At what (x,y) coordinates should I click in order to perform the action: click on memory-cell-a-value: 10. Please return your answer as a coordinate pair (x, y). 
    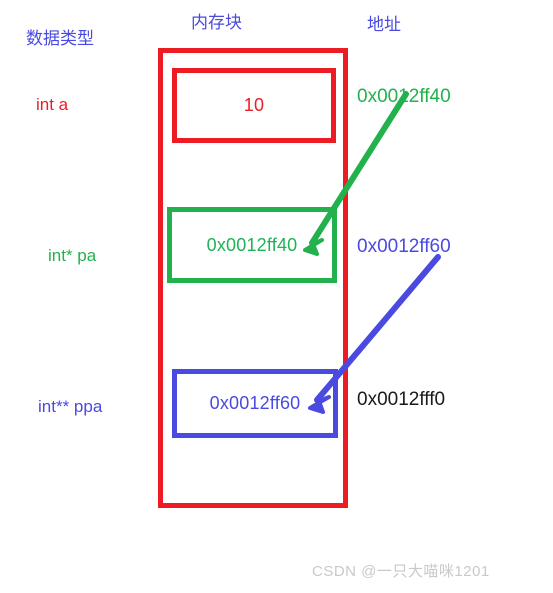
    Looking at the image, I should click on (254, 105).